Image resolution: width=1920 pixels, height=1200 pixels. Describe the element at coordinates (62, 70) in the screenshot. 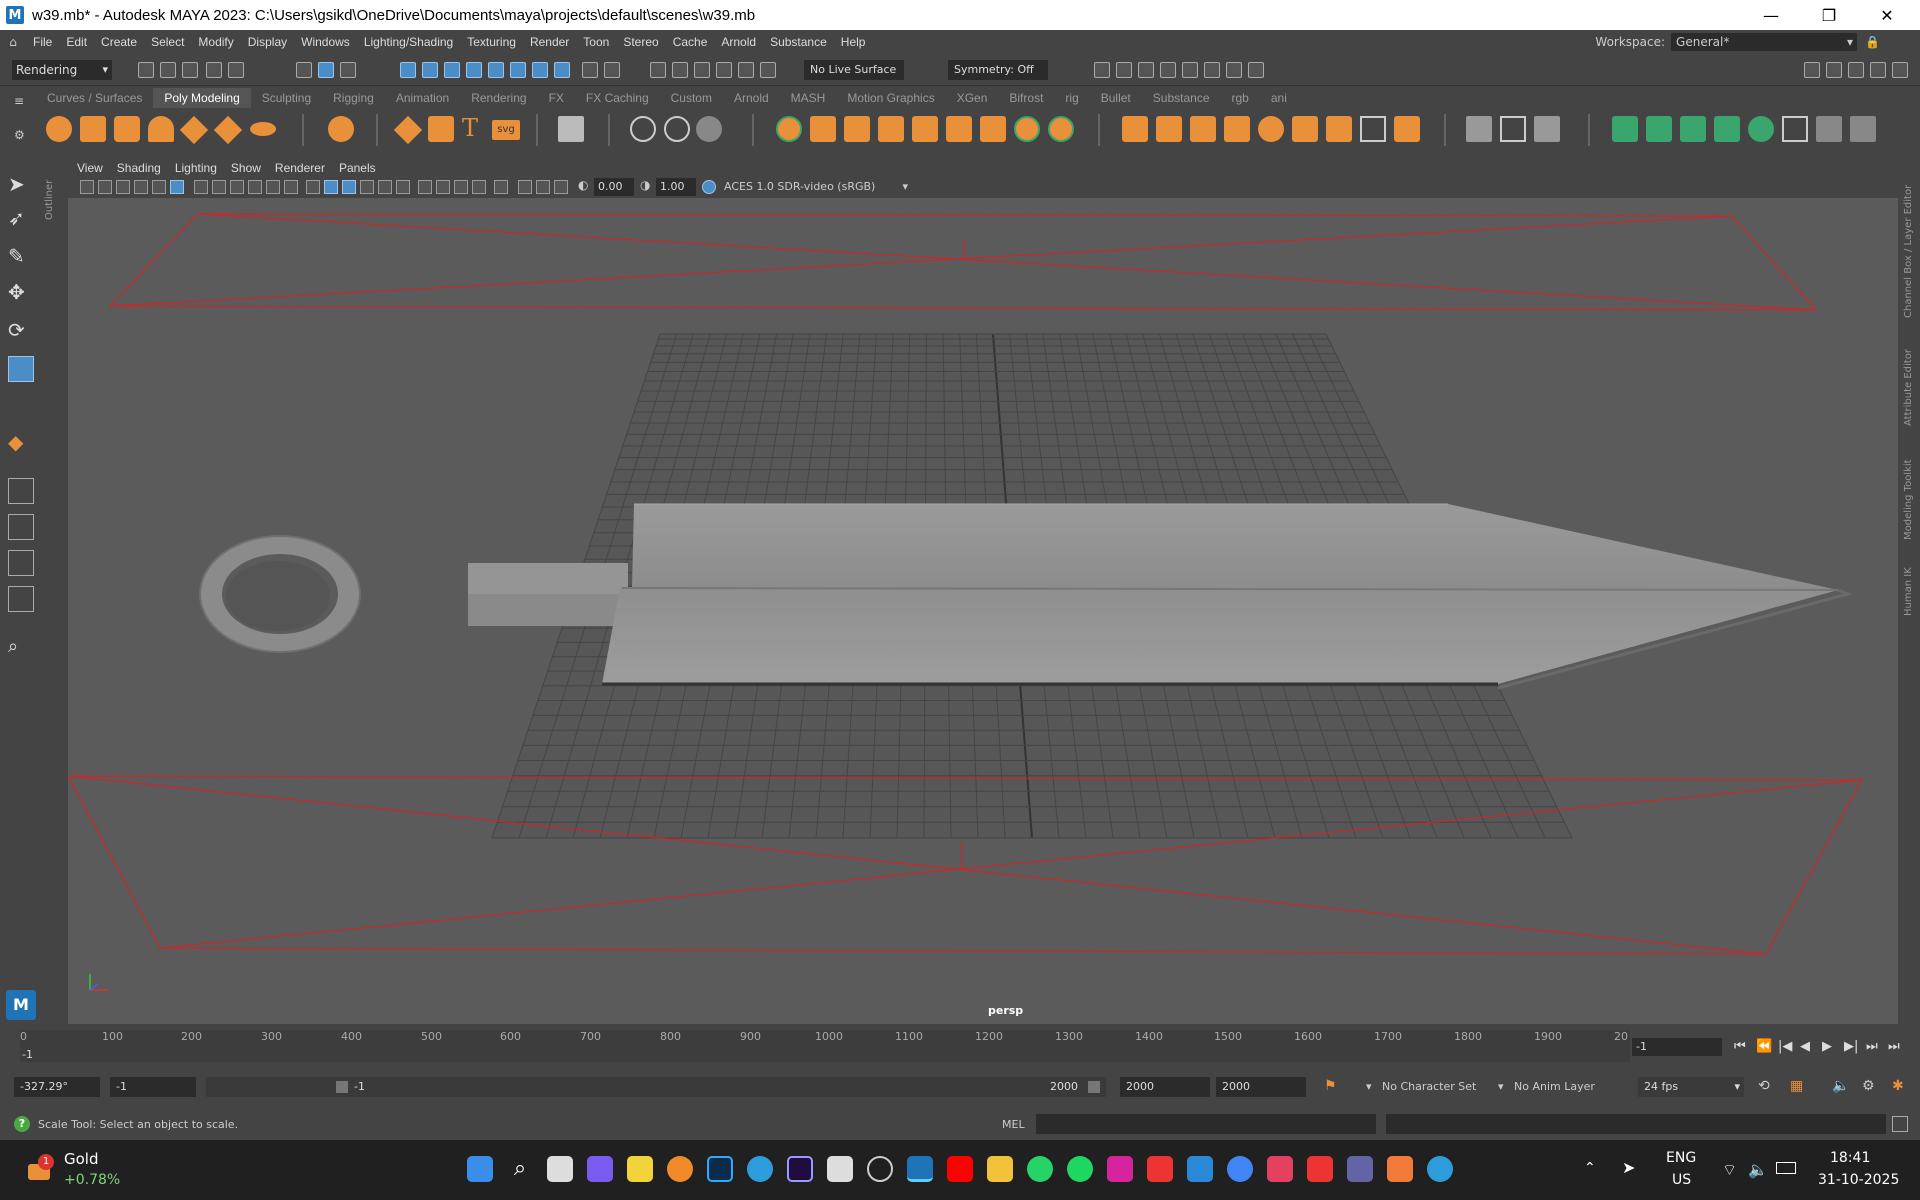

I see `menu-set-dropdown: Rendering` at that location.